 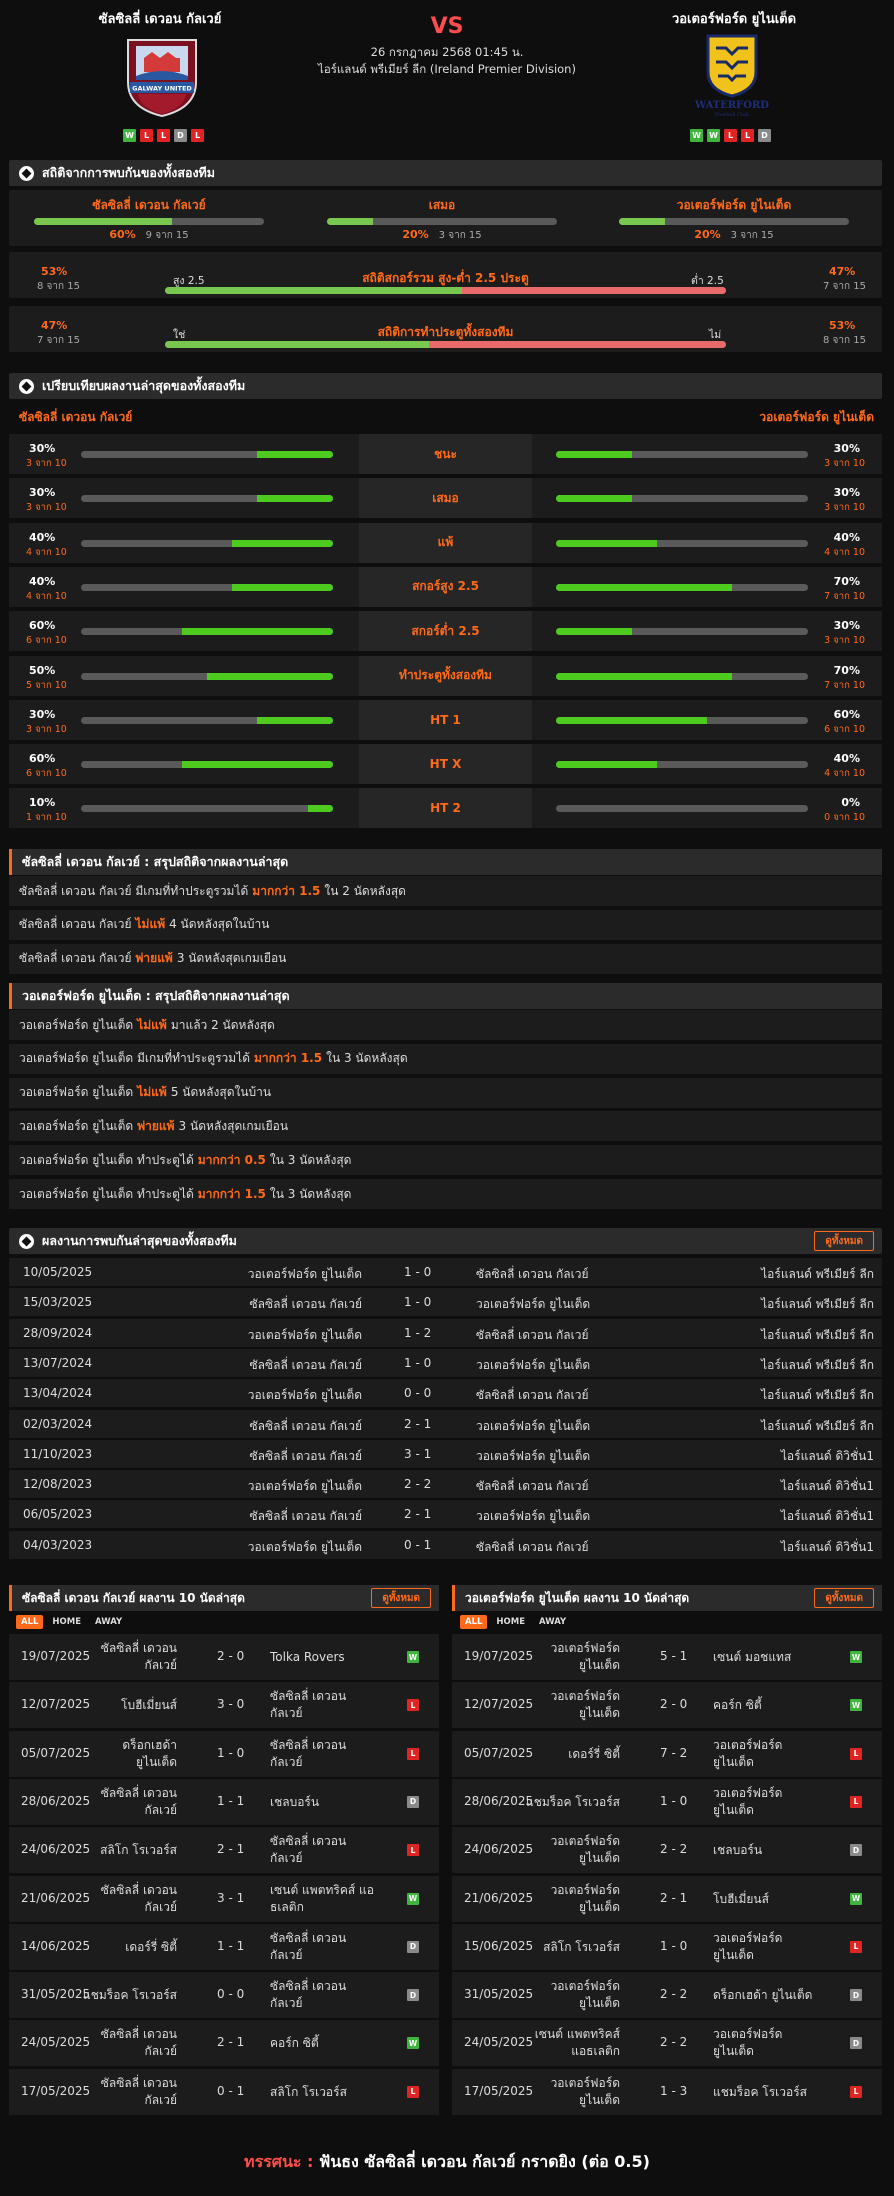 I want to click on home-last10-view-all-button: ดูทั้งหมด, so click(x=401, y=1598).